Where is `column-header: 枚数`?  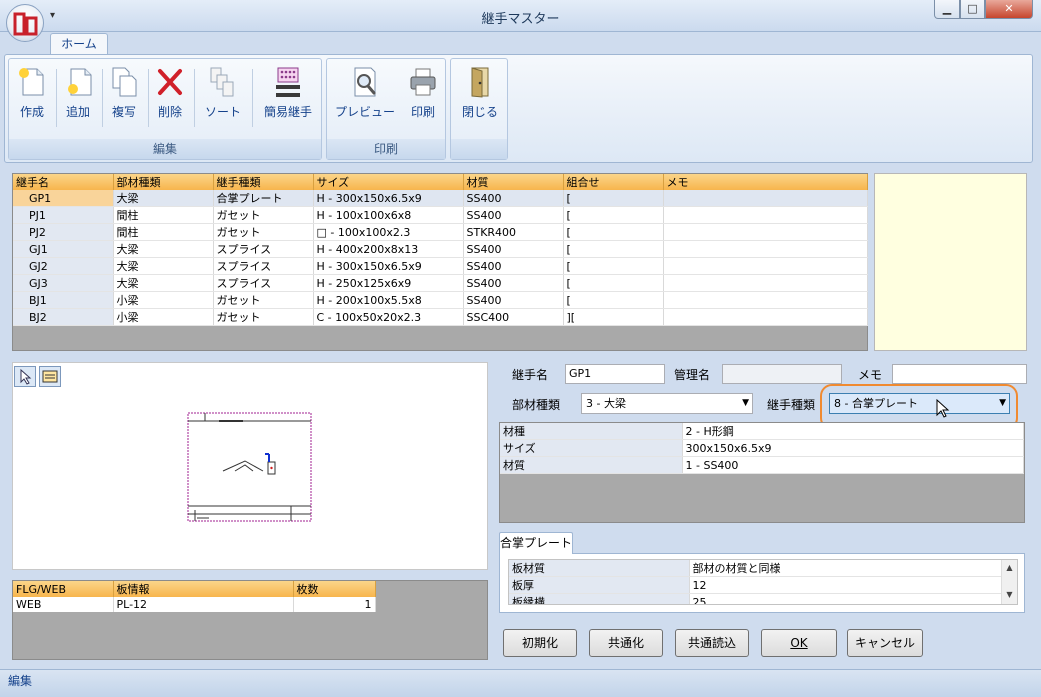
column-header: 枚数 is located at coordinates (334, 589).